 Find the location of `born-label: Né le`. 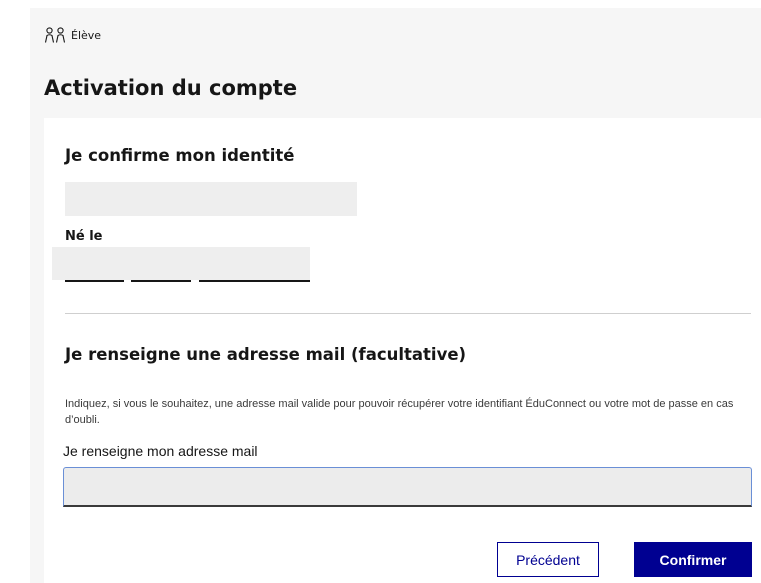

born-label: Né le is located at coordinates (84, 236).